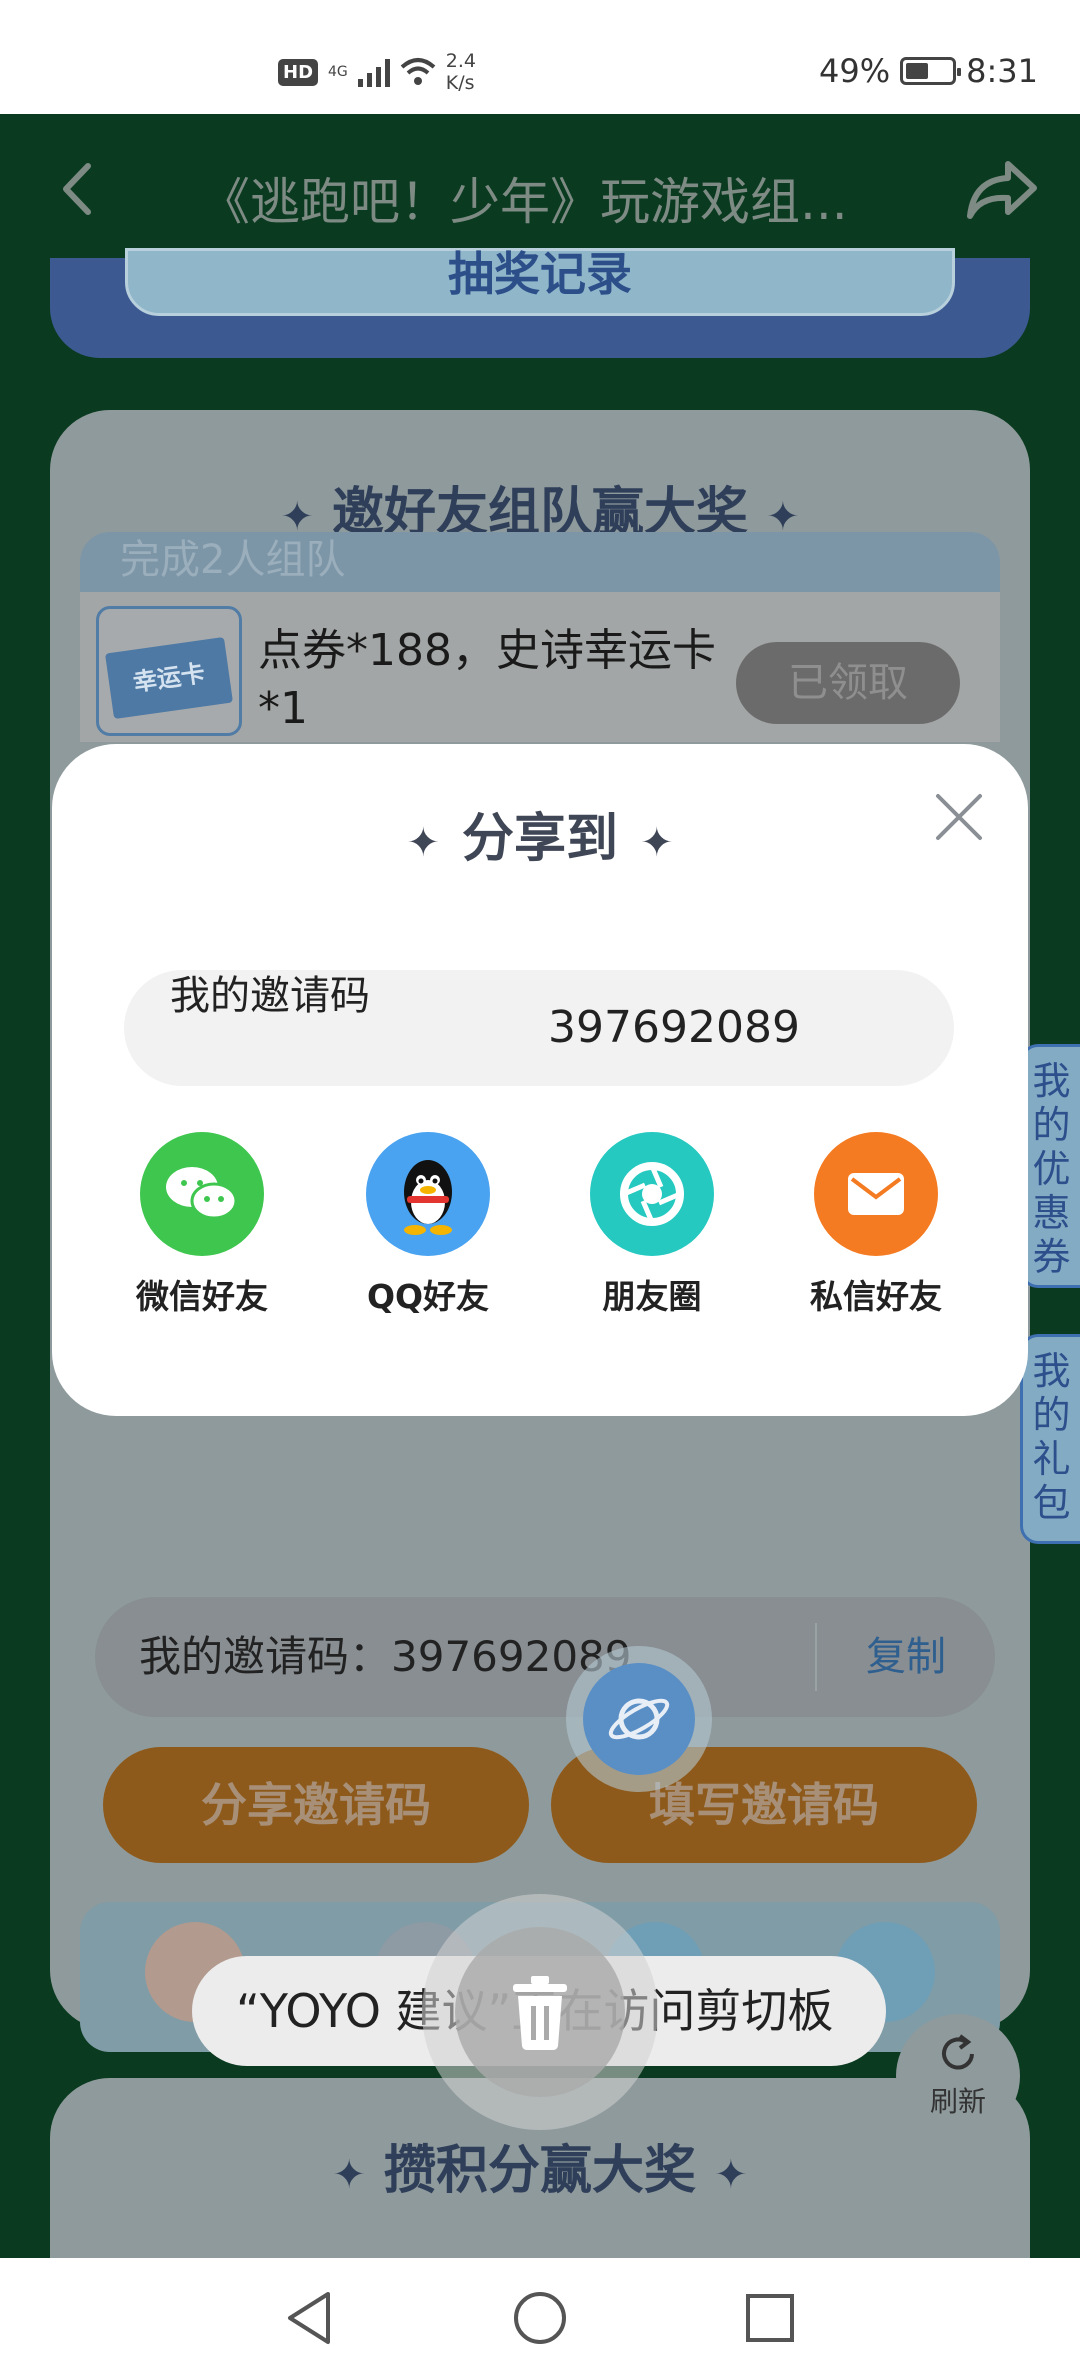  I want to click on back-icon, so click(80, 189).